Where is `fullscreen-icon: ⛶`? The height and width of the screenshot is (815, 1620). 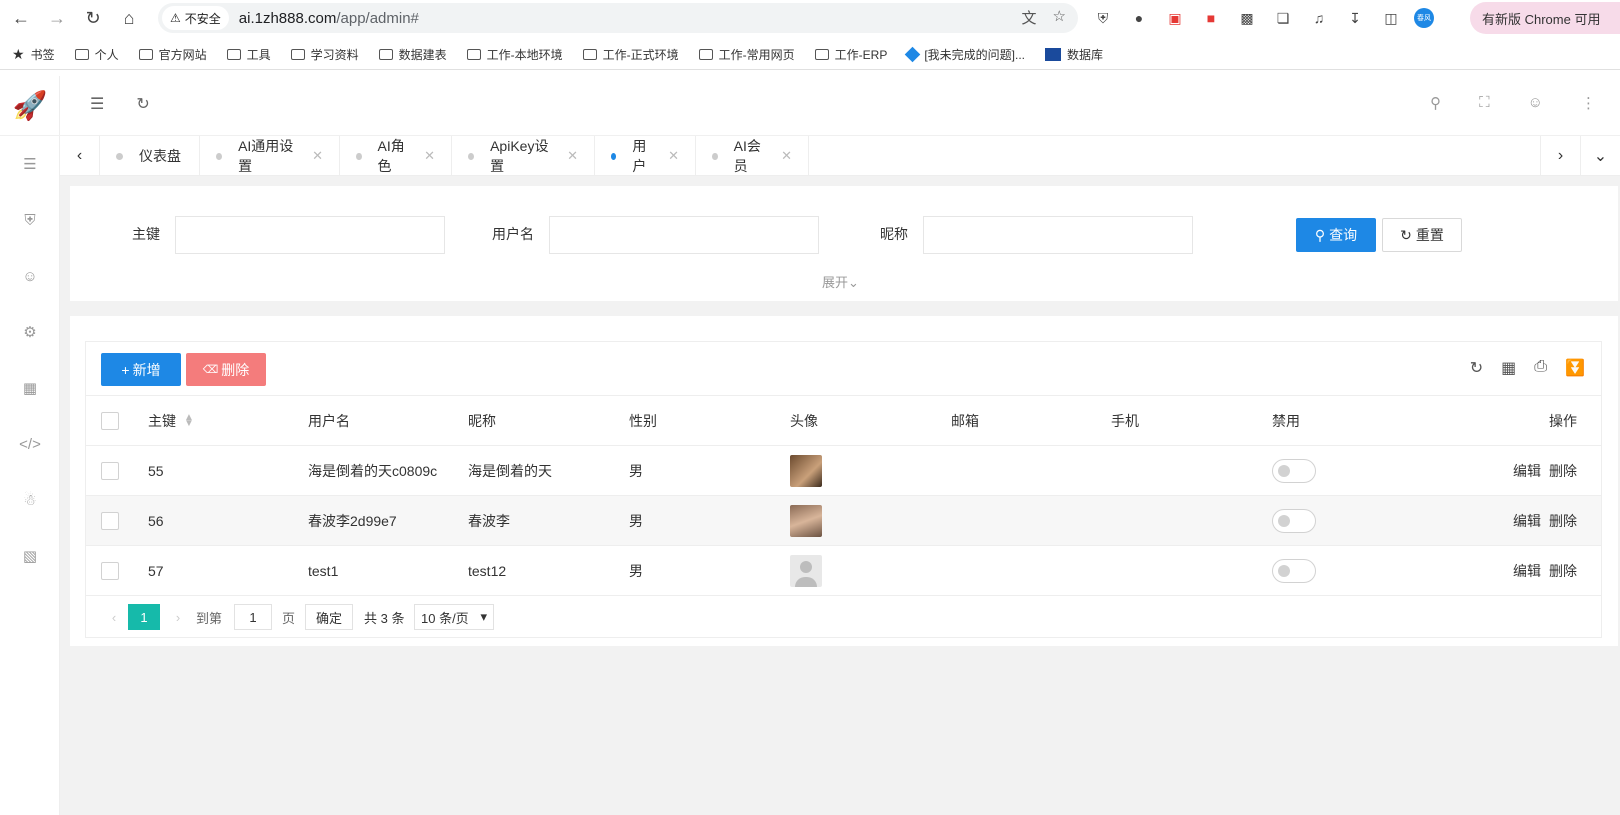
fullscreen-icon: ⛶ is located at coordinates (1484, 103).